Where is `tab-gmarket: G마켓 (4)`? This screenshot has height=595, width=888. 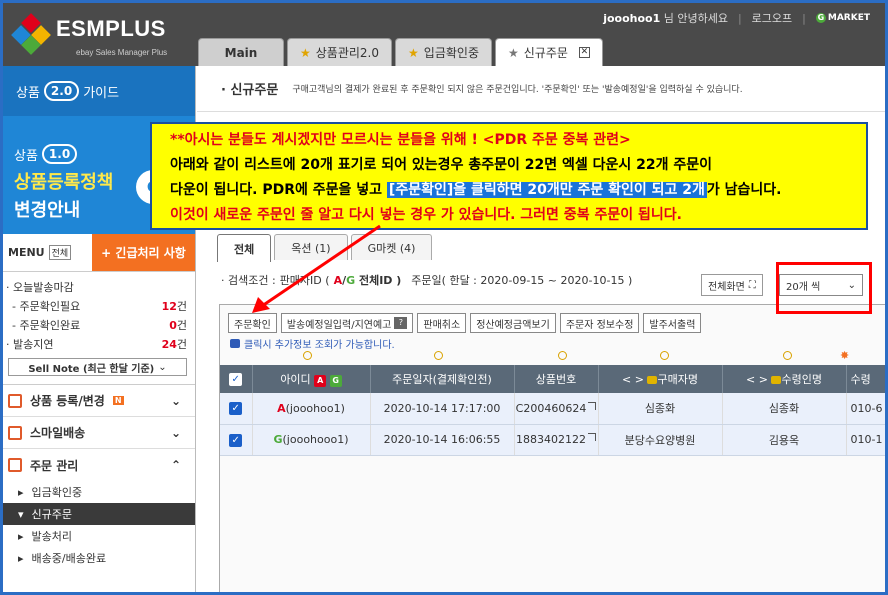
tab-gmarket: G마켓 (4) is located at coordinates (391, 247).